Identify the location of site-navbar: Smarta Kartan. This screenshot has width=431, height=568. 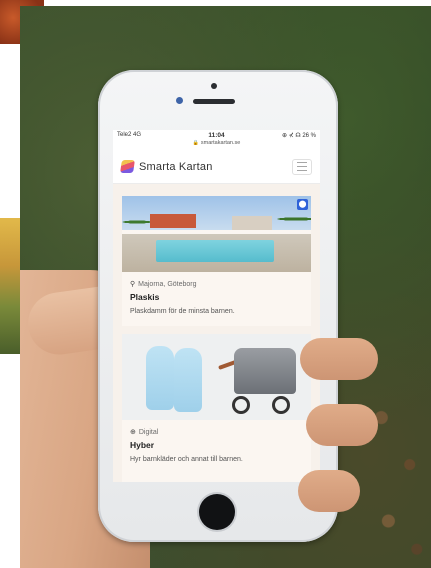
(216, 167).